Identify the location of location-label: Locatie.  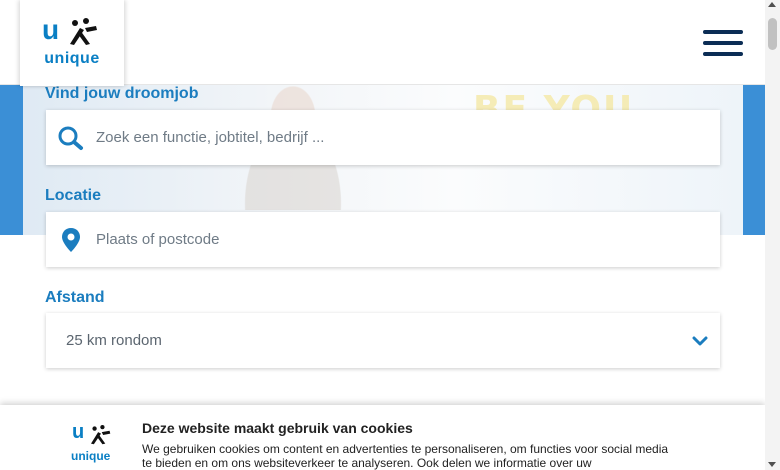
(73, 195).